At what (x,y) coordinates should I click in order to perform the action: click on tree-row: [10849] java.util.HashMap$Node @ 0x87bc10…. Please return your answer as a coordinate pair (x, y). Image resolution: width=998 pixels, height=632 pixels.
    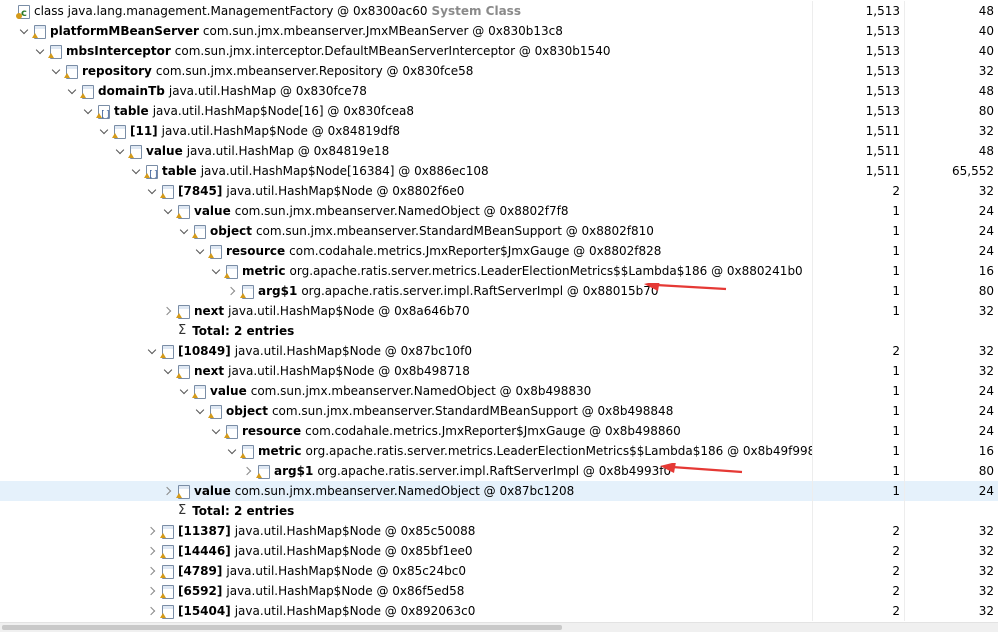
    Looking at the image, I should click on (499, 351).